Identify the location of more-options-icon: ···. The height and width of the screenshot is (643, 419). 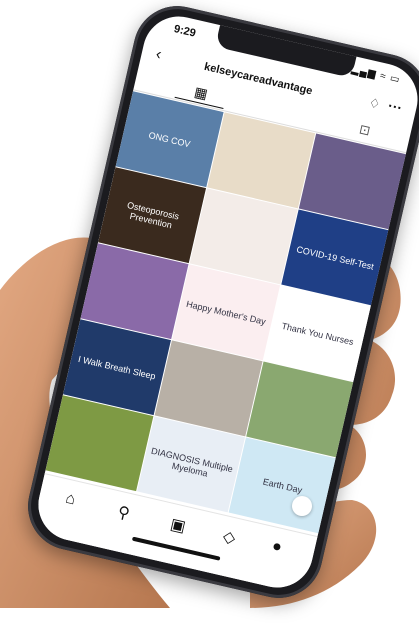
(395, 106).